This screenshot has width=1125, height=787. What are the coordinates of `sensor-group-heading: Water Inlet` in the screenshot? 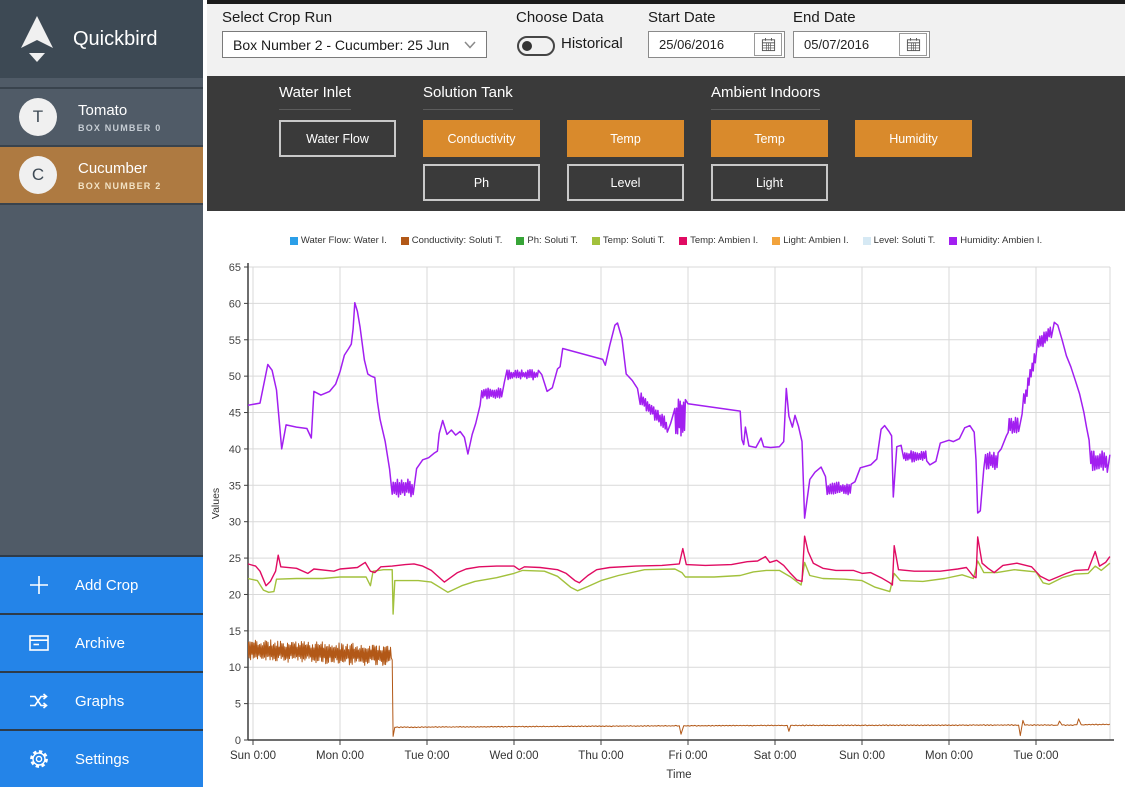 It's located at (315, 97).